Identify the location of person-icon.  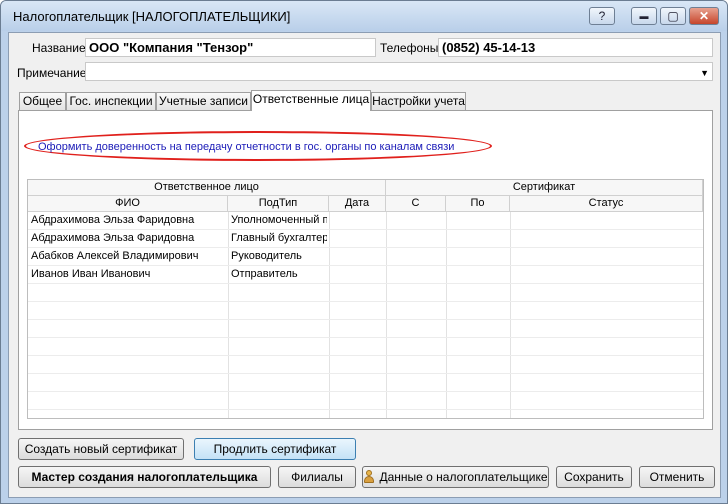
(369, 476).